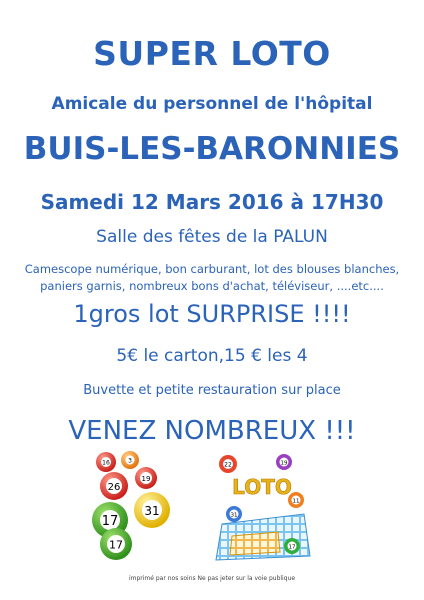 Image resolution: width=424 pixels, height=600 pixels. Describe the element at coordinates (263, 507) in the screenshot. I see `loto-card-illustration: 22 19 LOTO 11 31 17` at that location.